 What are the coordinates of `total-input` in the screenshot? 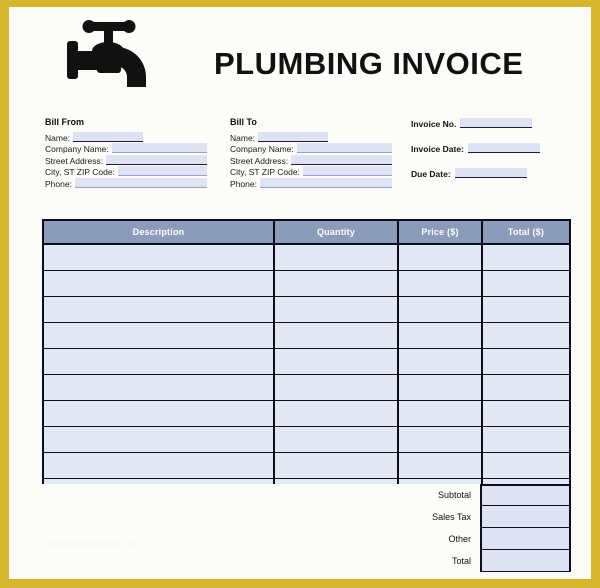 It's located at (525, 561).